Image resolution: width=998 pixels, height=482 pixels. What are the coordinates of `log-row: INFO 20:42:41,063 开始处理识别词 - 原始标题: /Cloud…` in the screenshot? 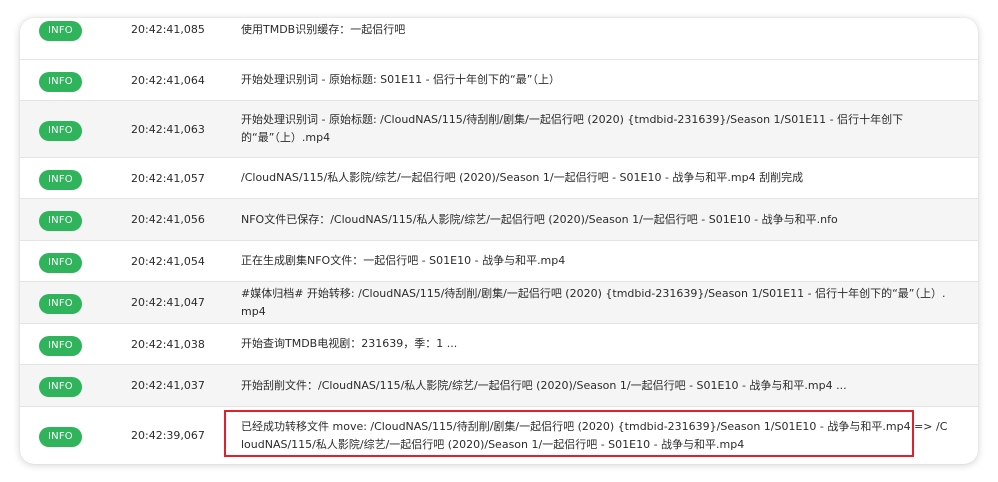 It's located at (499, 129).